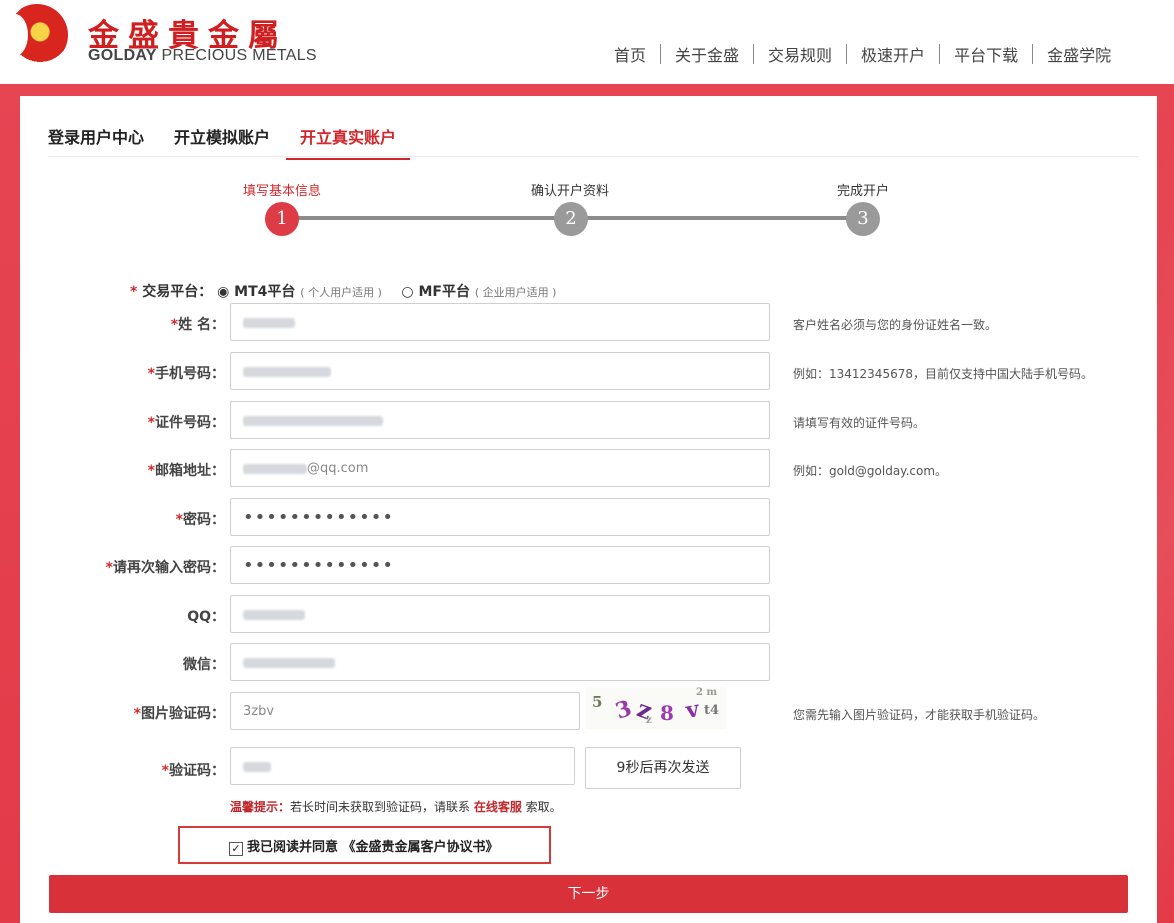 Image resolution: width=1174 pixels, height=923 pixels. Describe the element at coordinates (193, 771) in the screenshot. I see `sms-code-label: *验证码：` at that location.